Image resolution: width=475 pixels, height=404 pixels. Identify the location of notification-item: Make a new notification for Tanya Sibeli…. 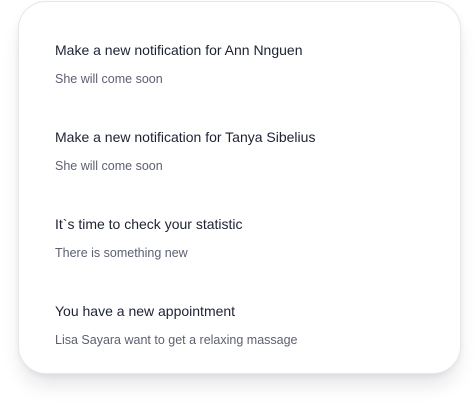
(247, 151).